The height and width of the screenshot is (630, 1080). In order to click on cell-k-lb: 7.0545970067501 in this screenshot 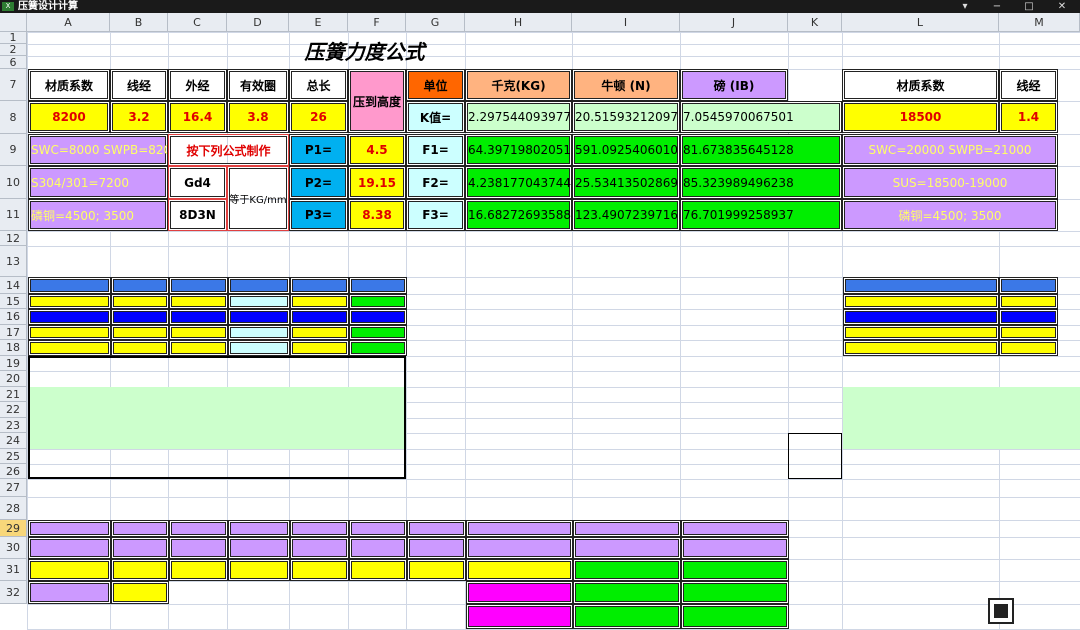, I will do `click(761, 117)`.